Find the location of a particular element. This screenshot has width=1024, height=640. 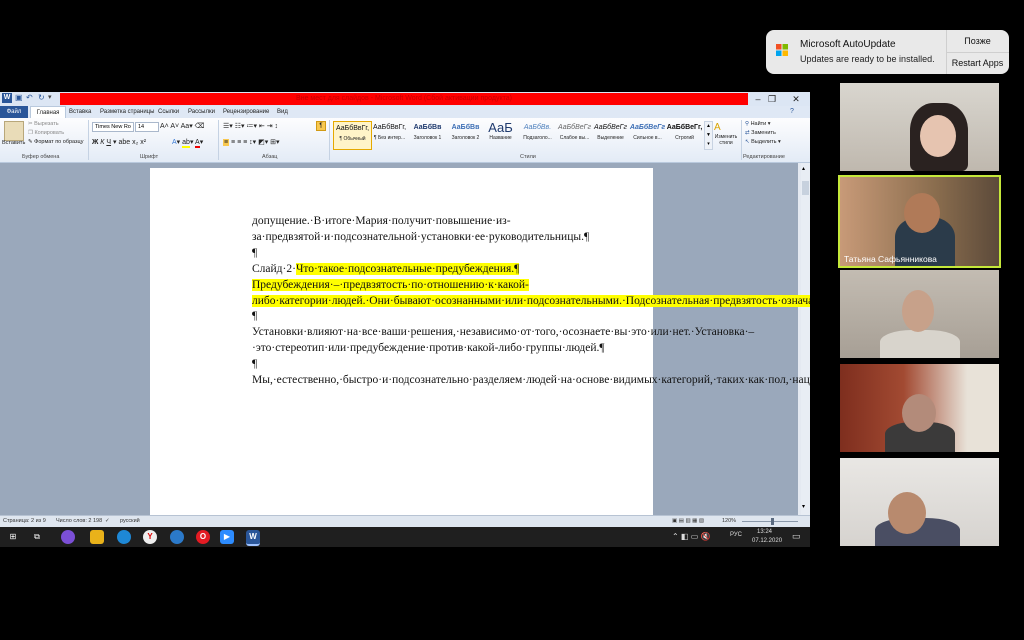

tab-home: Главная is located at coordinates (48, 112).